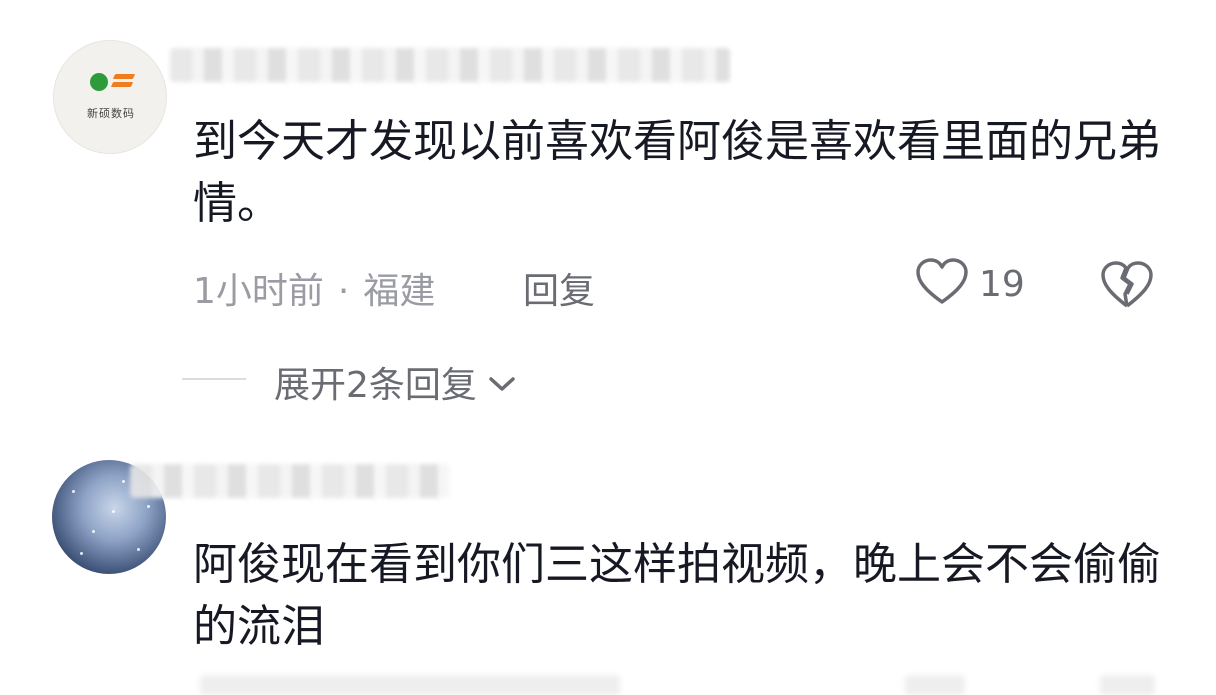 The image size is (1216, 695). Describe the element at coordinates (111, 113) in the screenshot. I see `avatar-brand-text: 新硕数码` at that location.